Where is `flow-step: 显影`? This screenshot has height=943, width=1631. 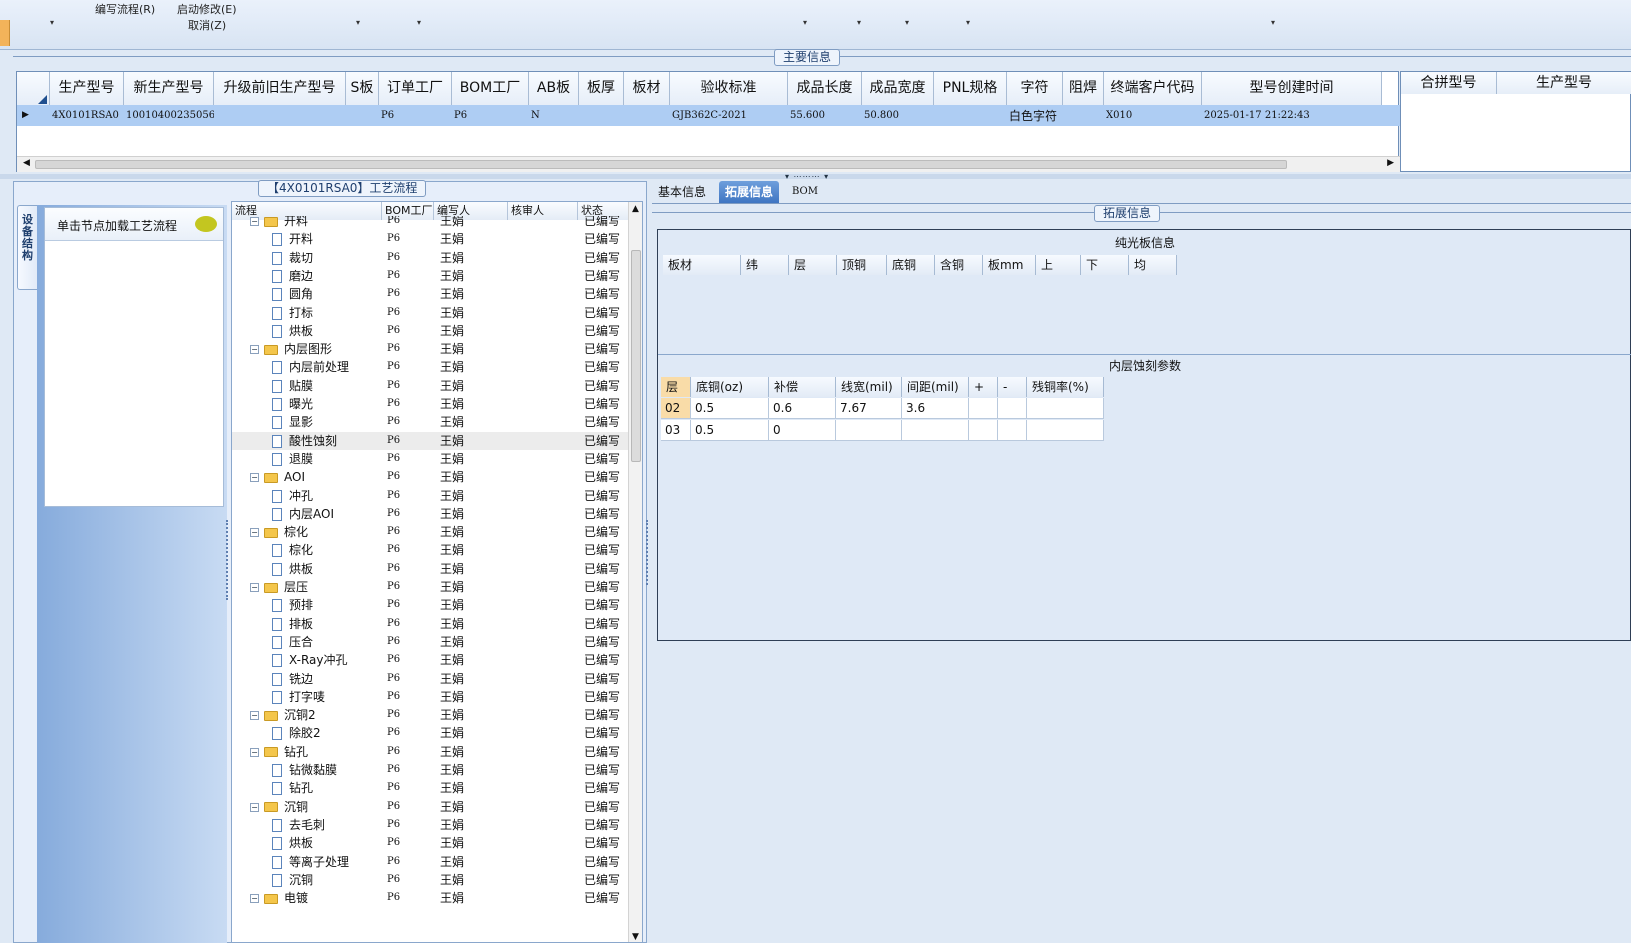 flow-step: 显影 is located at coordinates (292, 422).